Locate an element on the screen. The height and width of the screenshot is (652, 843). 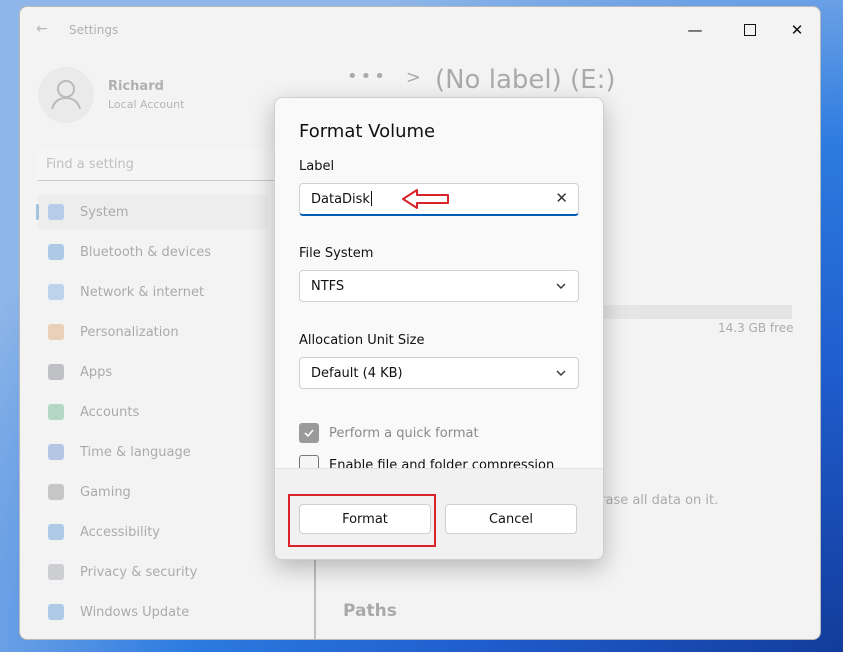
sidebar-item-accessibility: Accessibility is located at coordinates (153, 532).